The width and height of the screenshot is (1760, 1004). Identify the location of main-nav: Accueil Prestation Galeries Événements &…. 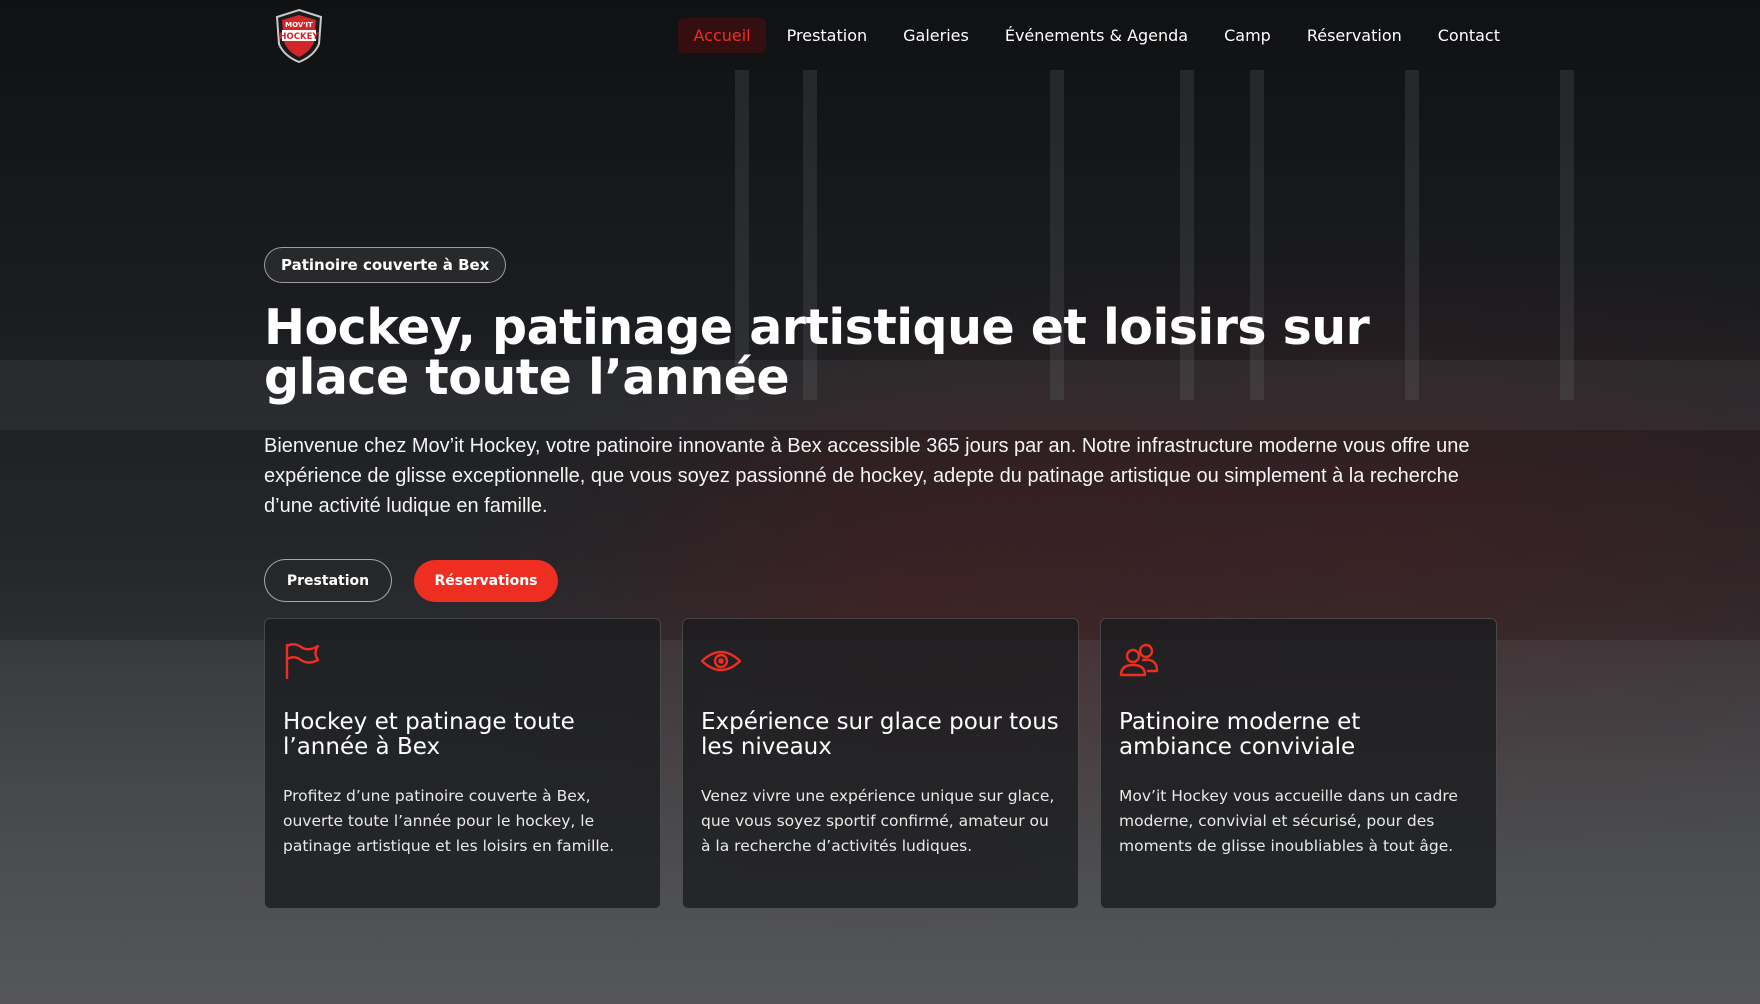
(1096, 35).